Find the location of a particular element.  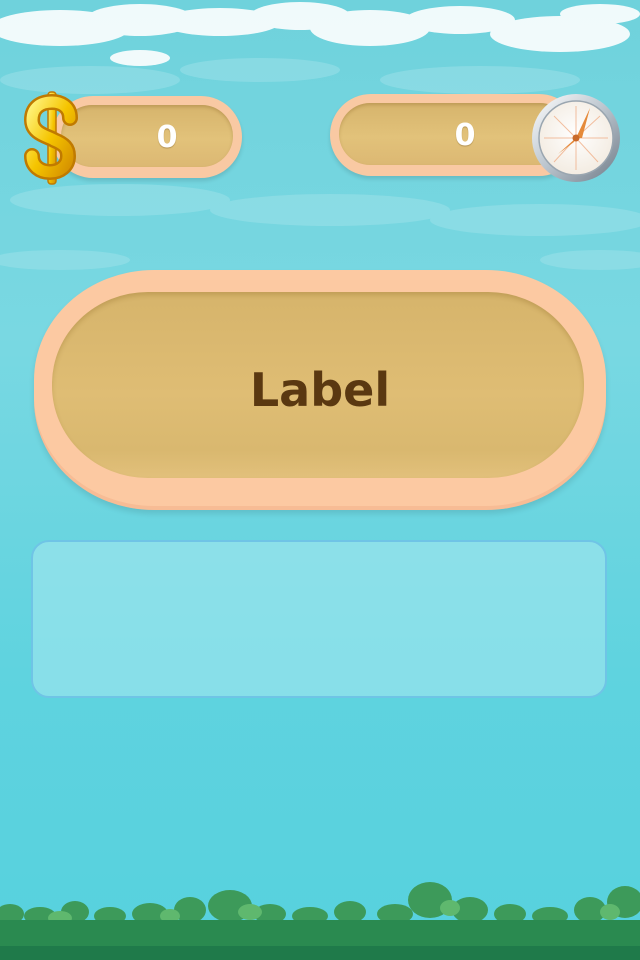

info-panel is located at coordinates (319, 619).